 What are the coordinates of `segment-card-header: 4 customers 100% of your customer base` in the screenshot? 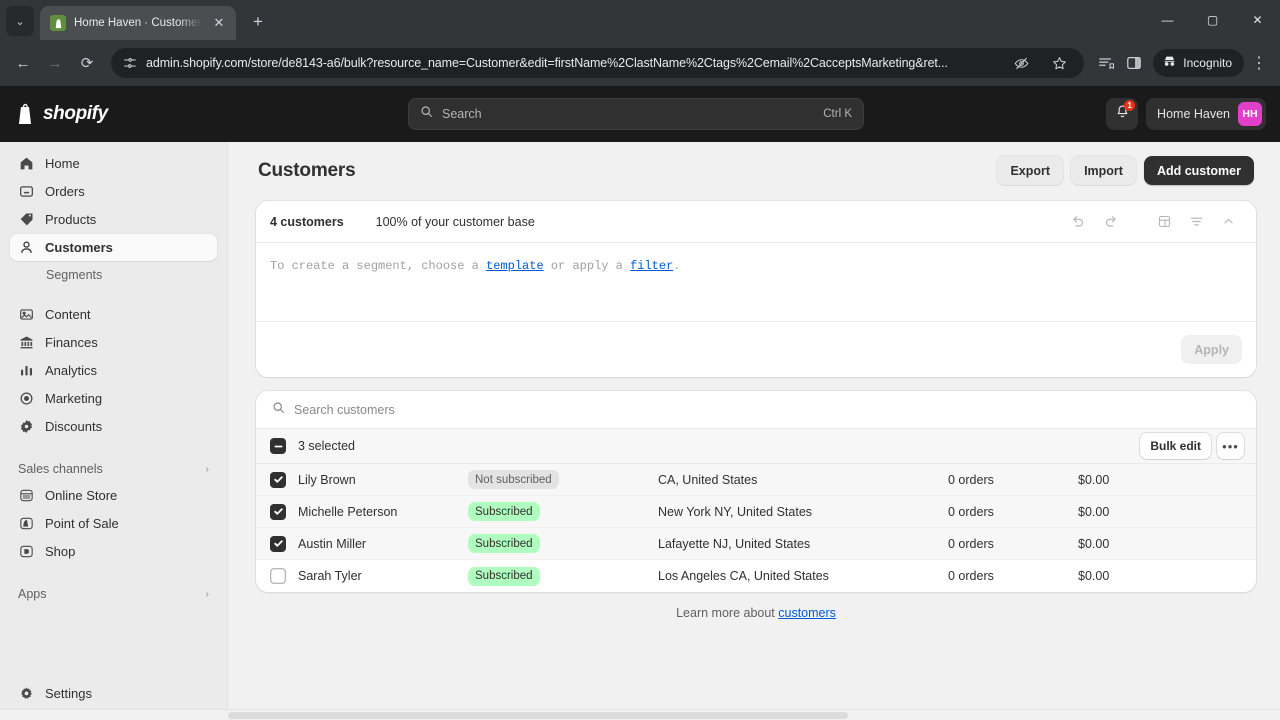 It's located at (756, 222).